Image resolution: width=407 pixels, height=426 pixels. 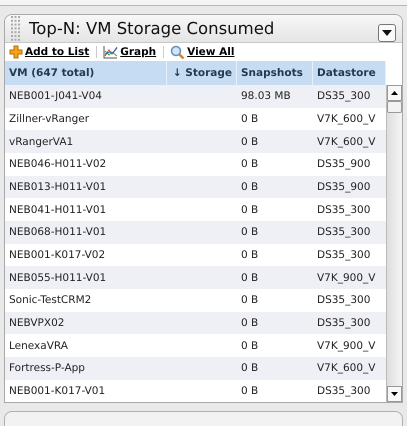 What do you see at coordinates (266, 96) in the screenshot?
I see `table-cell-text: 98.03 MB` at bounding box center [266, 96].